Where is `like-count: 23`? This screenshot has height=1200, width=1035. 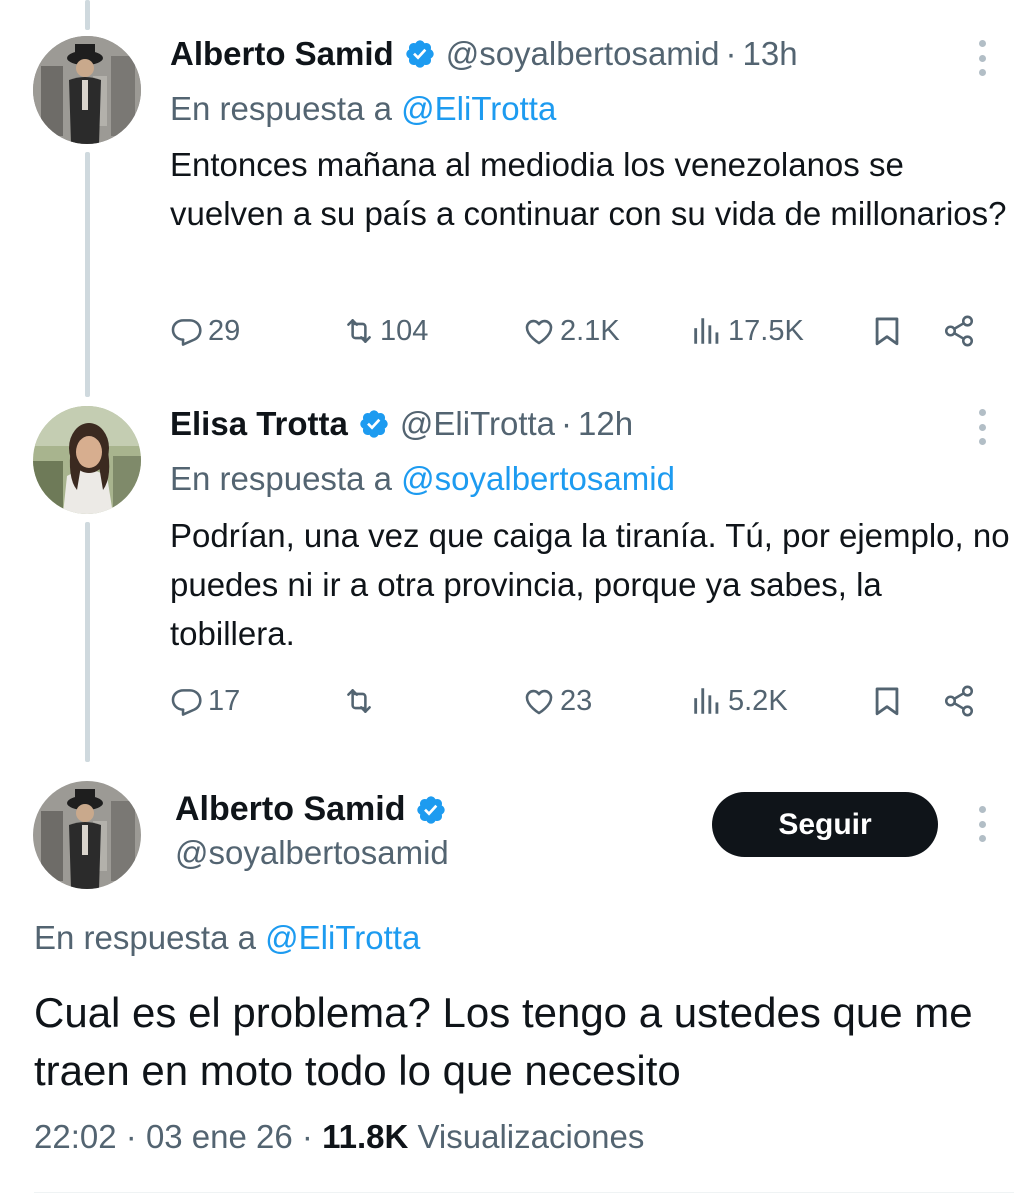
like-count: 23 is located at coordinates (576, 700).